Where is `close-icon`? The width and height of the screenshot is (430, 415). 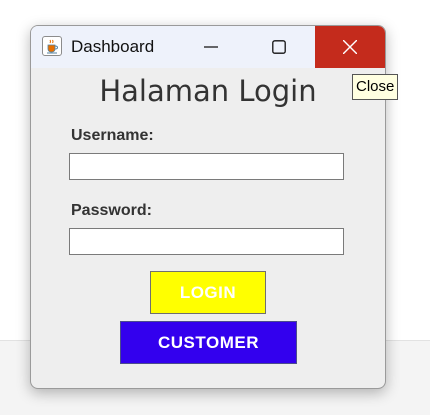 close-icon is located at coordinates (350, 47).